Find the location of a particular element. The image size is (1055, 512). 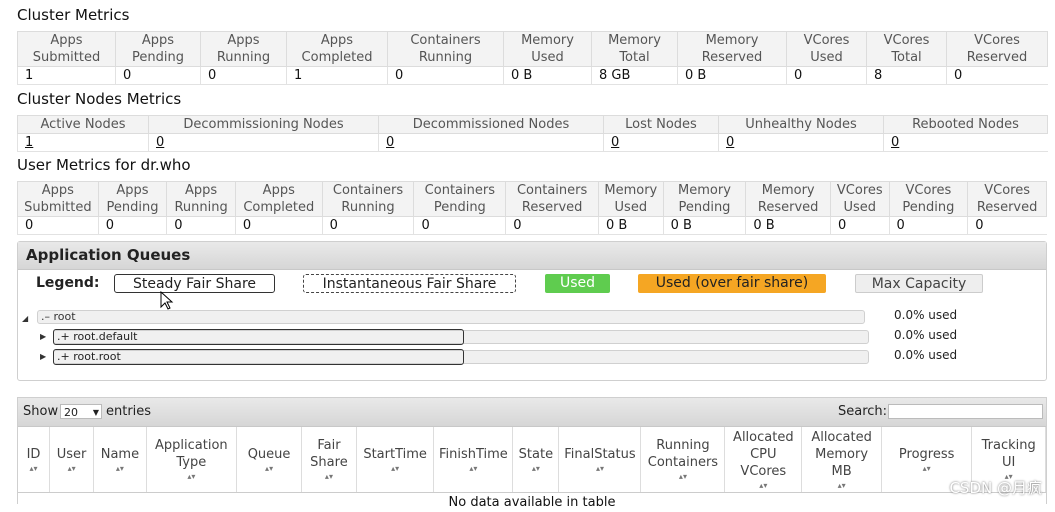

cluster-metric-header-line: Total is located at coordinates (634, 57).